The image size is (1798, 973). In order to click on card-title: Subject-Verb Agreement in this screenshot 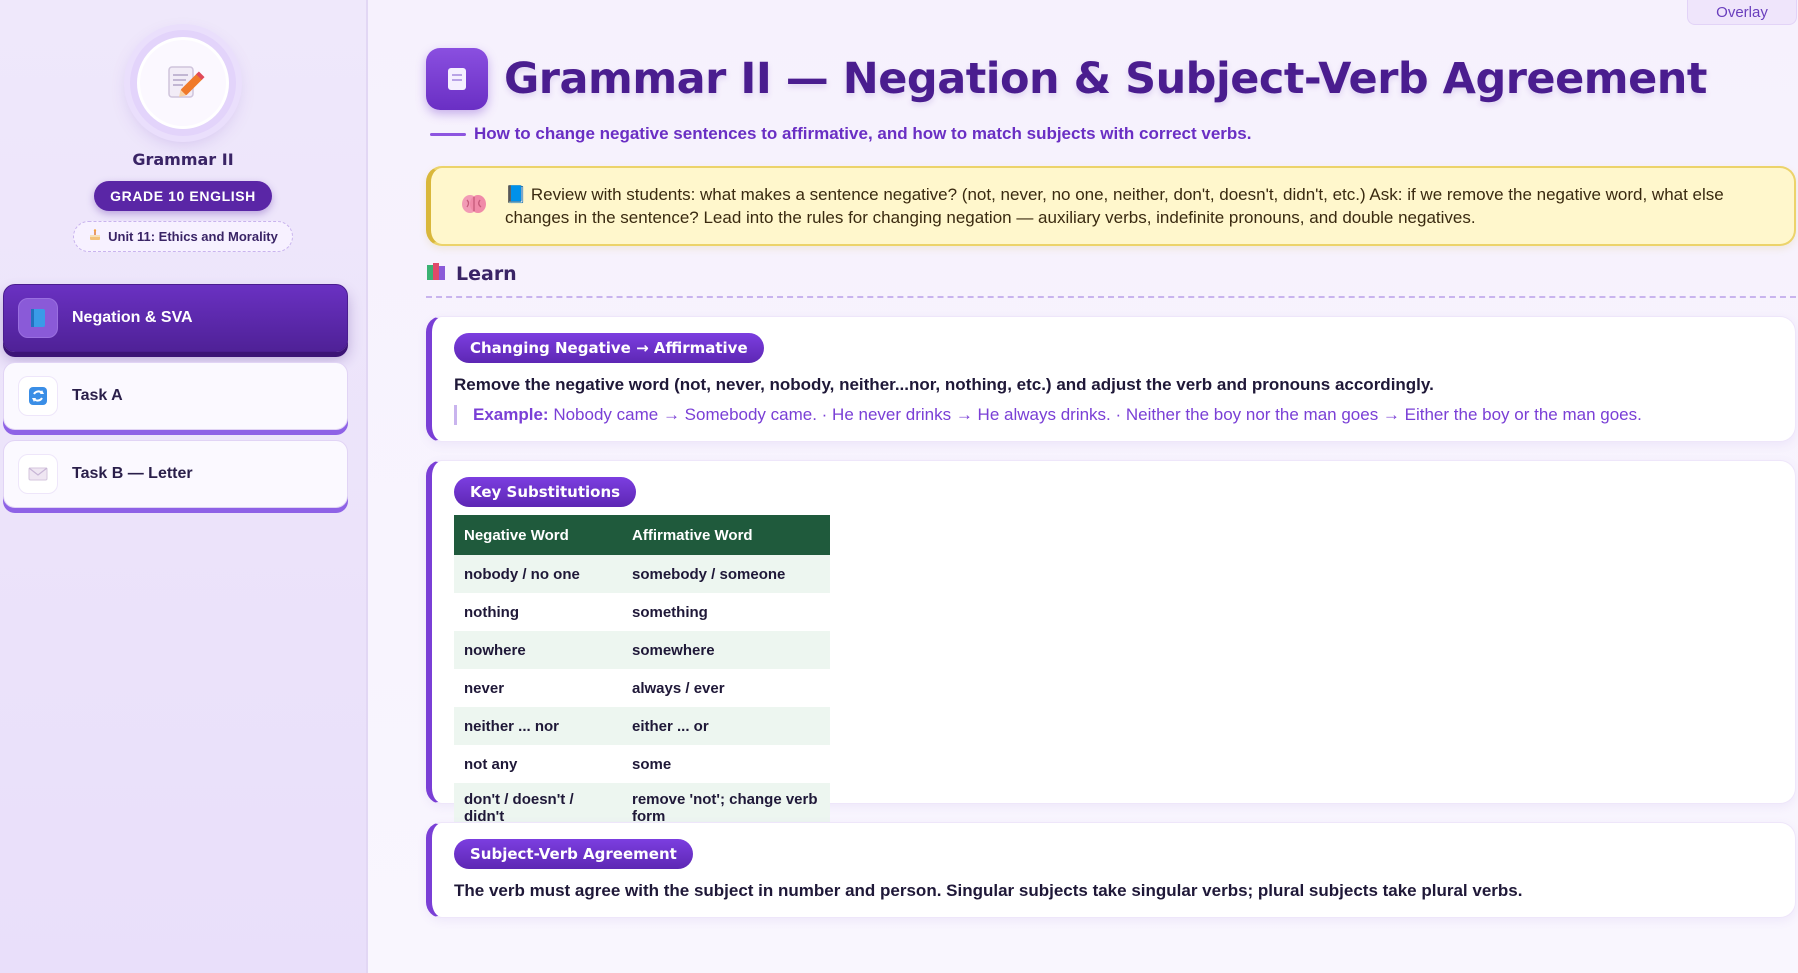, I will do `click(573, 854)`.